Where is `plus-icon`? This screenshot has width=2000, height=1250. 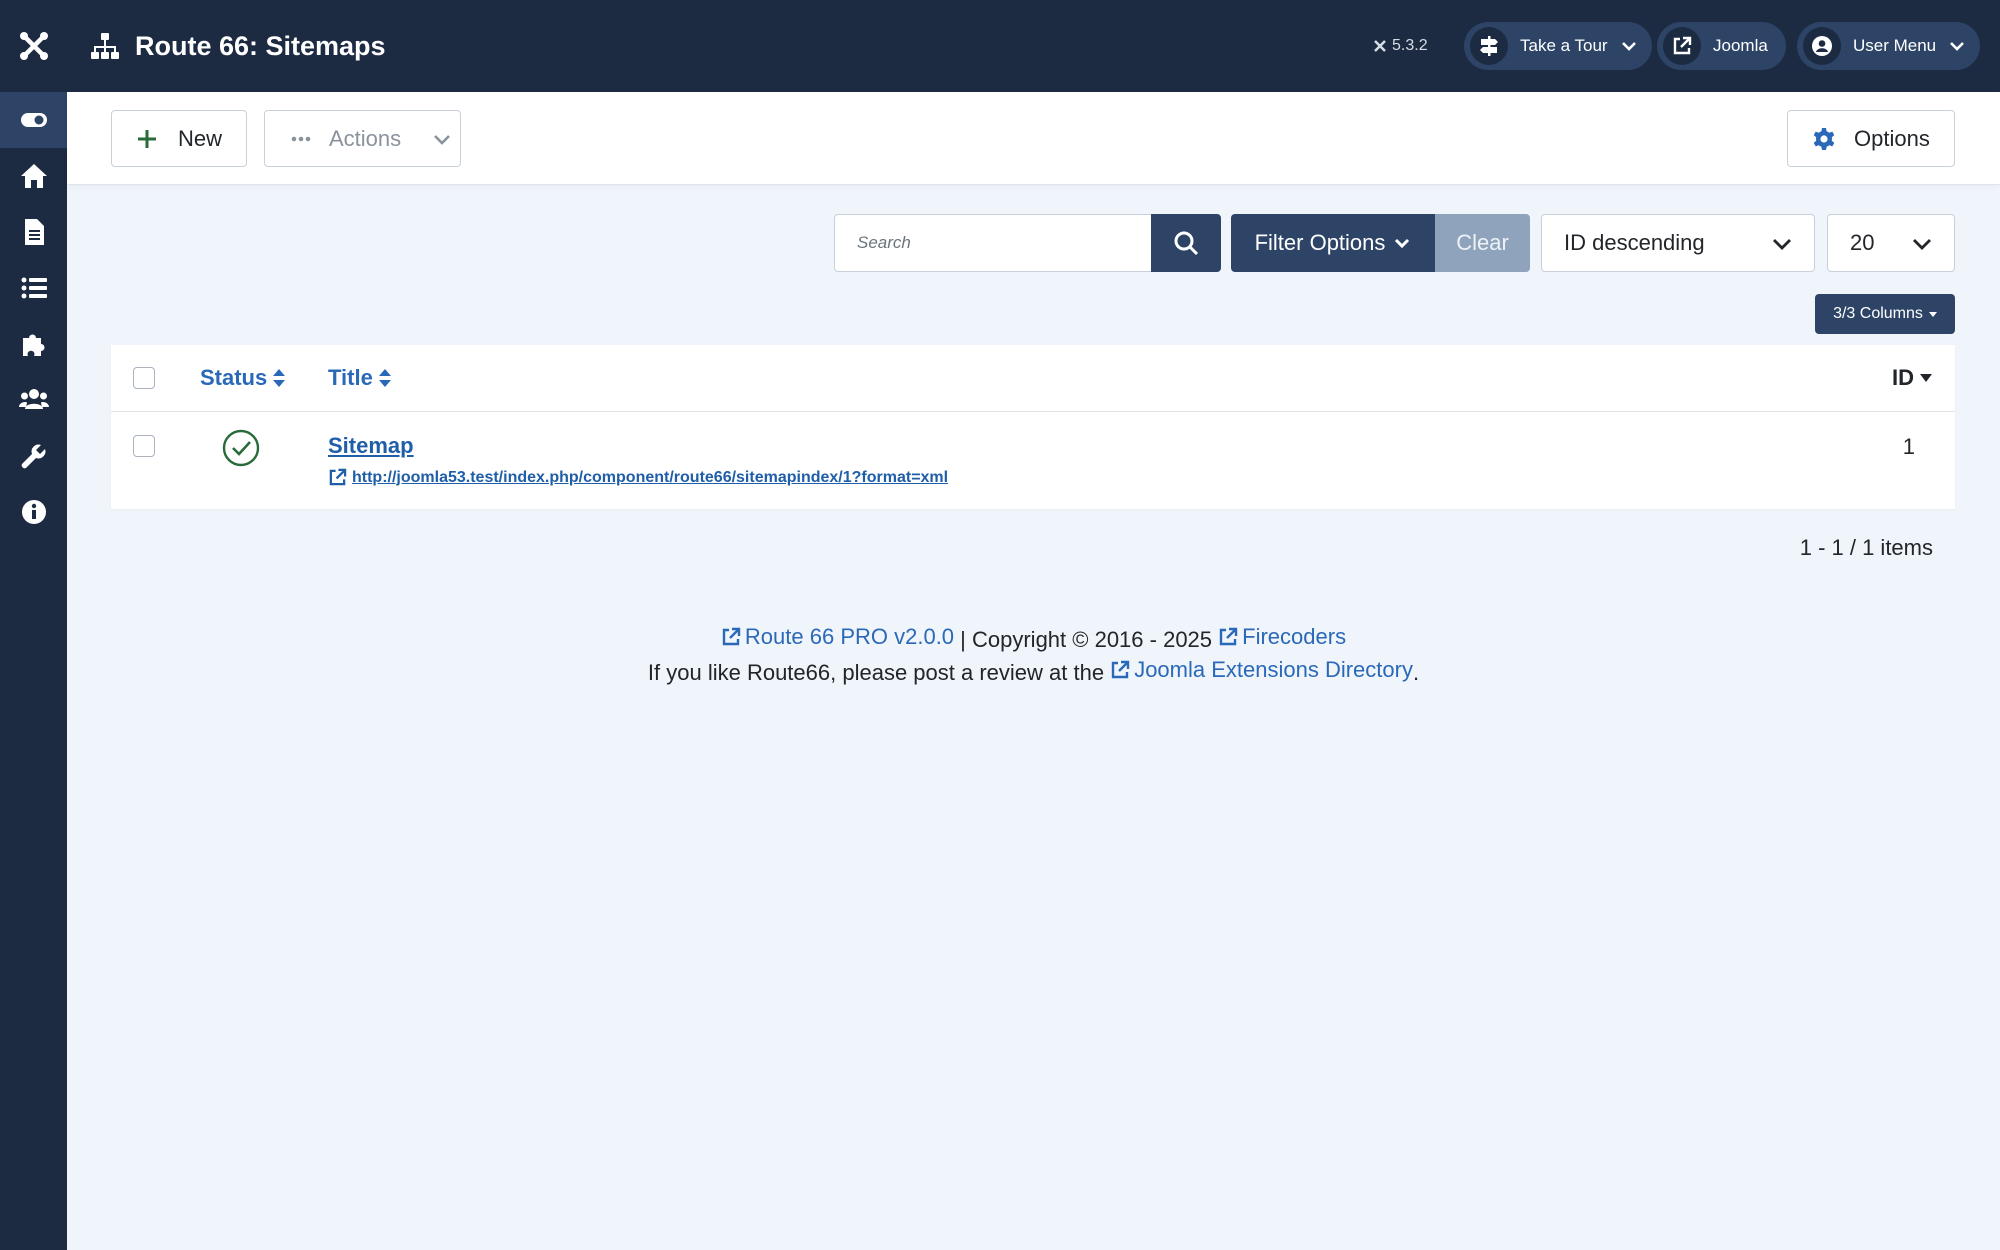
plus-icon is located at coordinates (147, 138).